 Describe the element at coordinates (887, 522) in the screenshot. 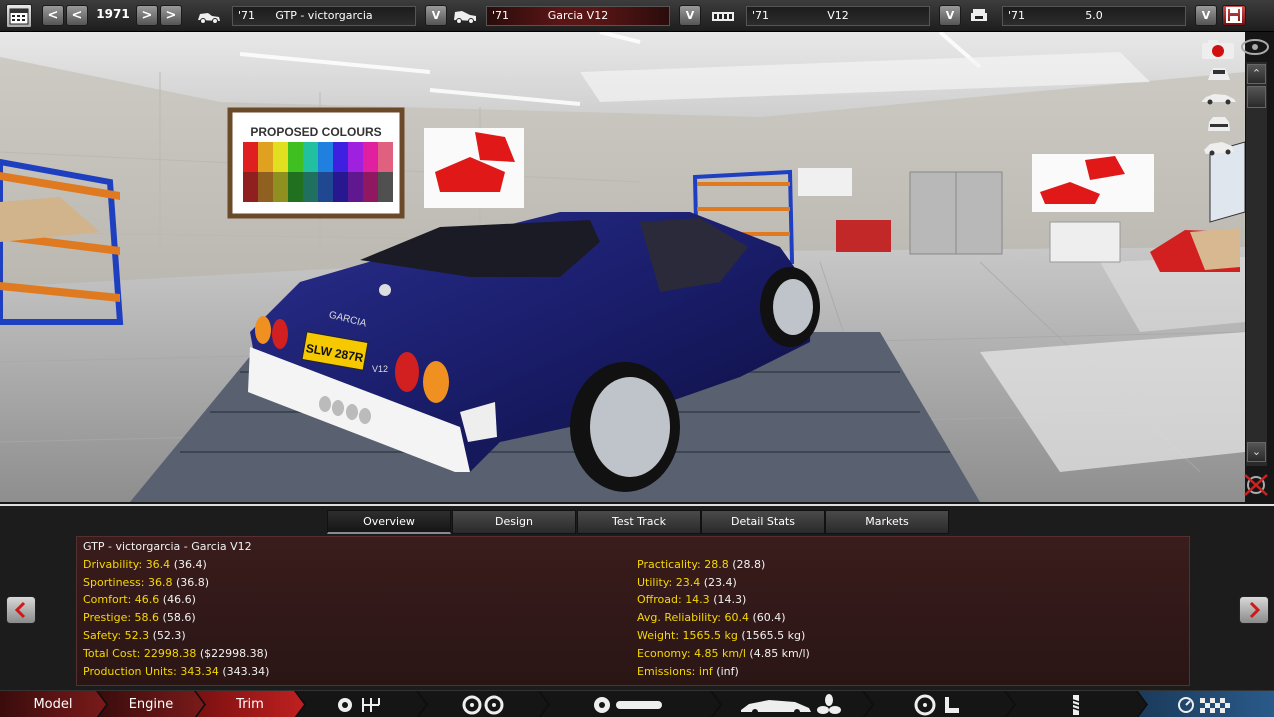

I see `tab-markets: Markets` at that location.